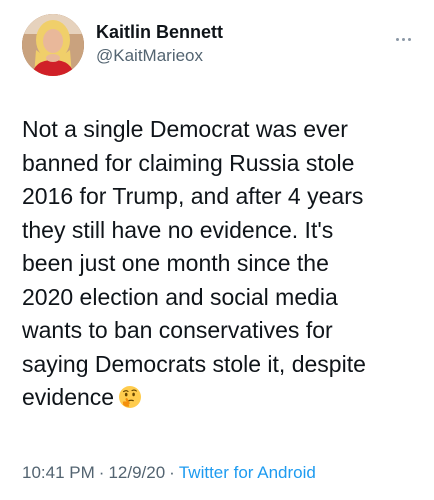 This screenshot has width=434, height=500. What do you see at coordinates (130, 402) in the screenshot?
I see `thinking-face-emoji-icon` at bounding box center [130, 402].